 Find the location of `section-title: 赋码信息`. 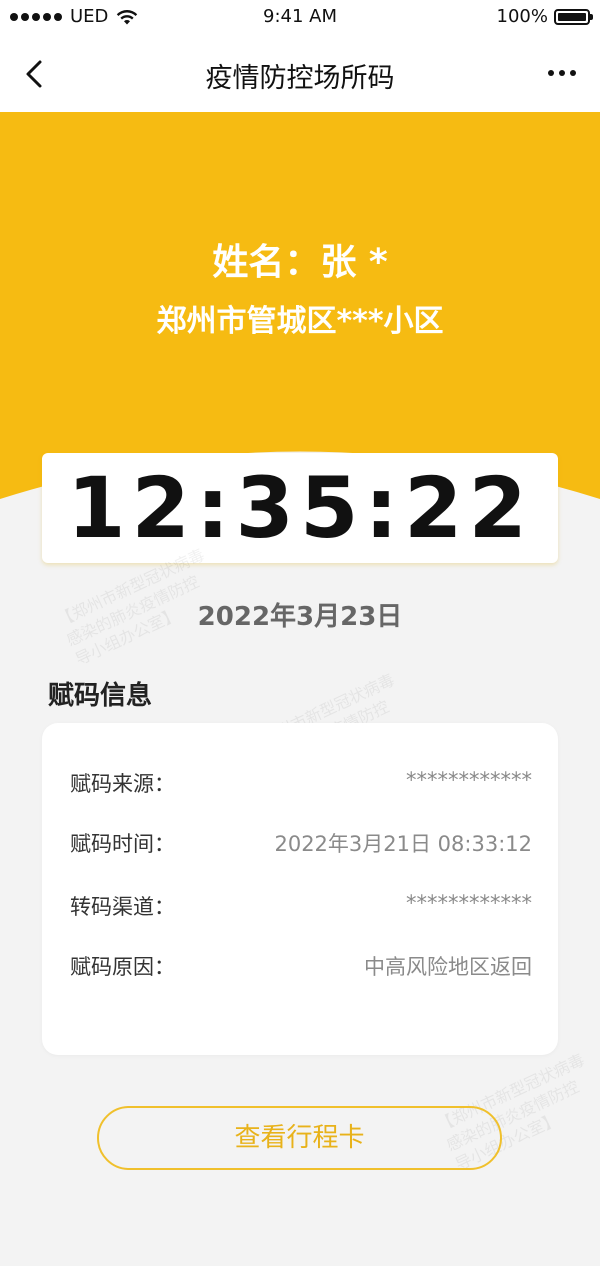

section-title: 赋码信息 is located at coordinates (100, 696).